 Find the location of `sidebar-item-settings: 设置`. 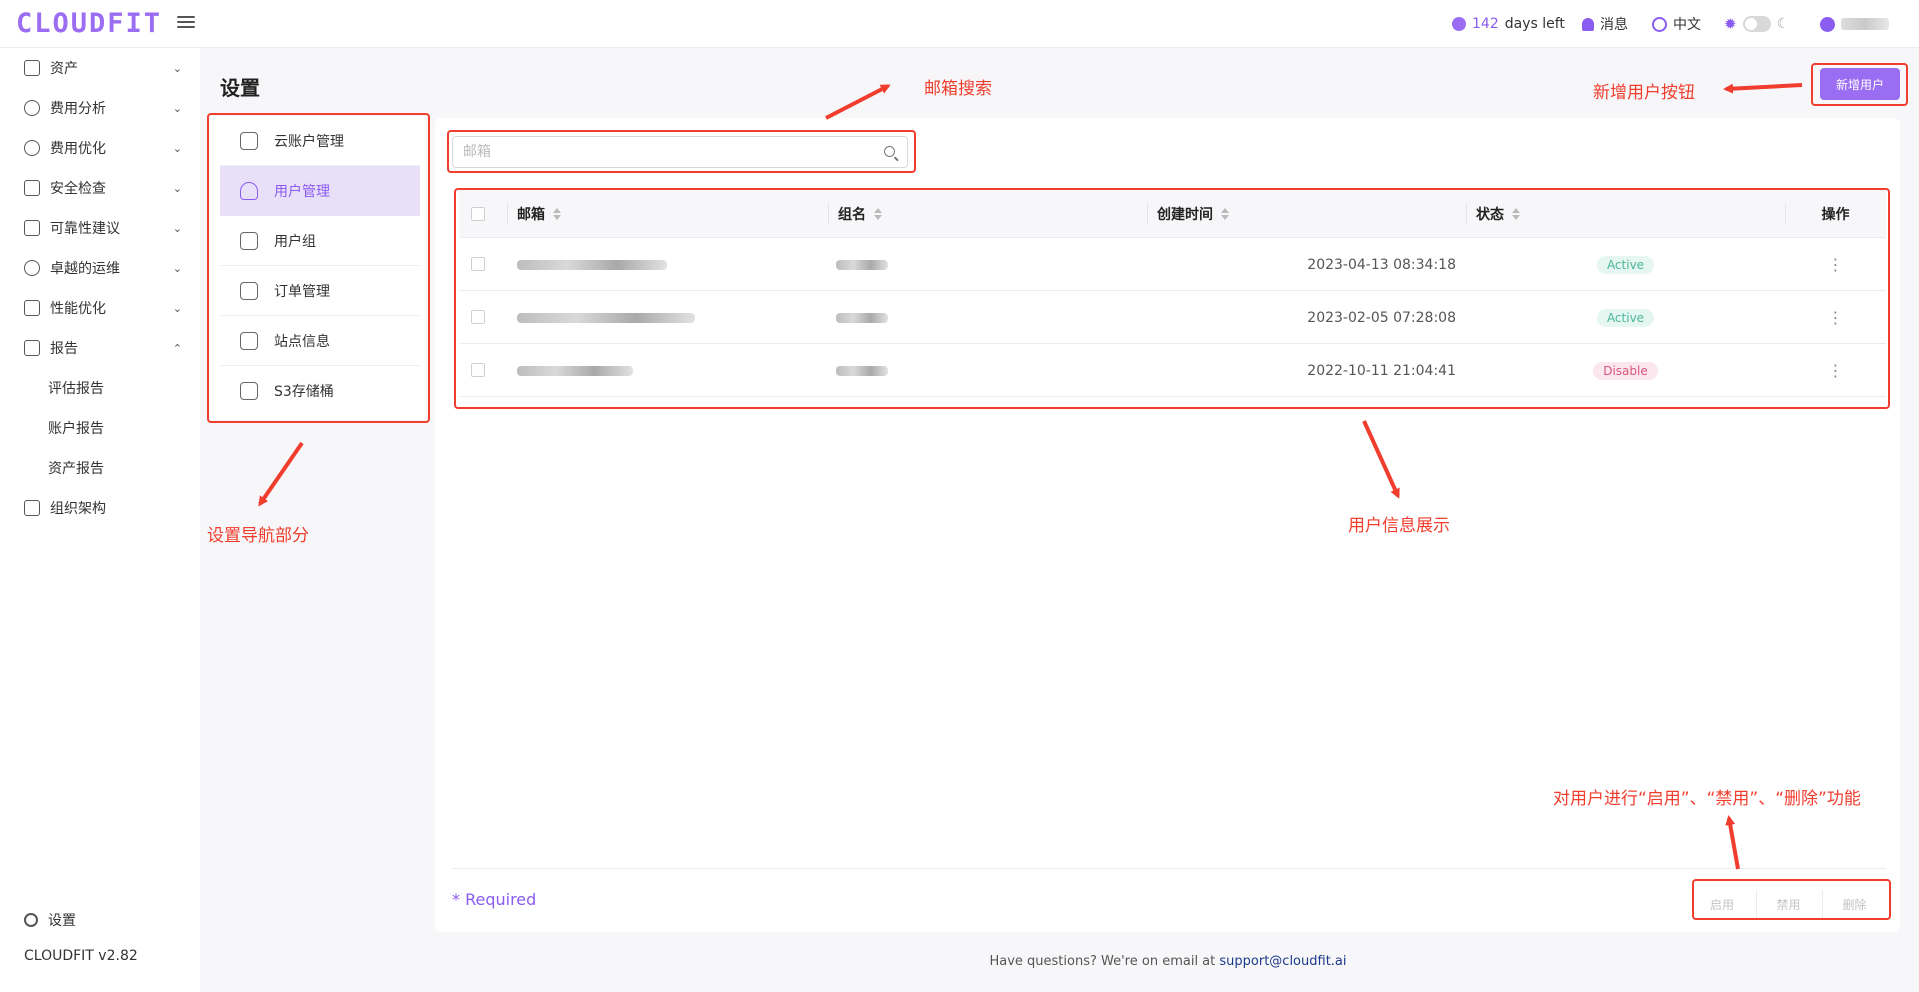

sidebar-item-settings: 设置 is located at coordinates (50, 920).